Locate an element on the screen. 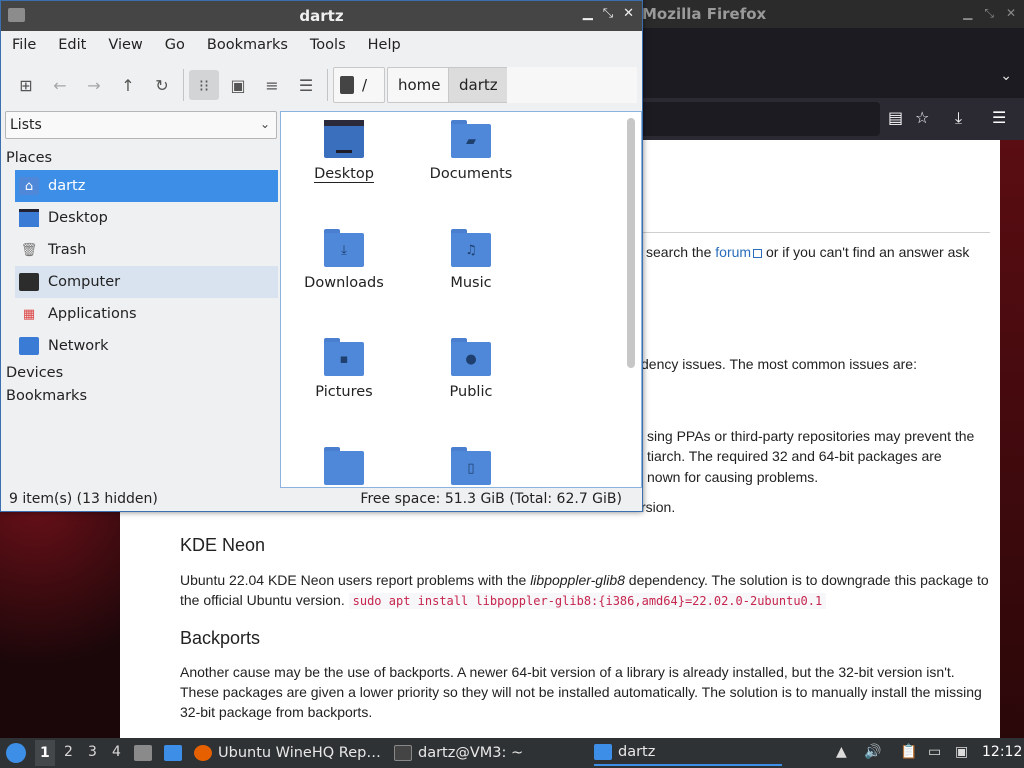  sidebar-item-trash: 🗑 Trash is located at coordinates (146, 250).